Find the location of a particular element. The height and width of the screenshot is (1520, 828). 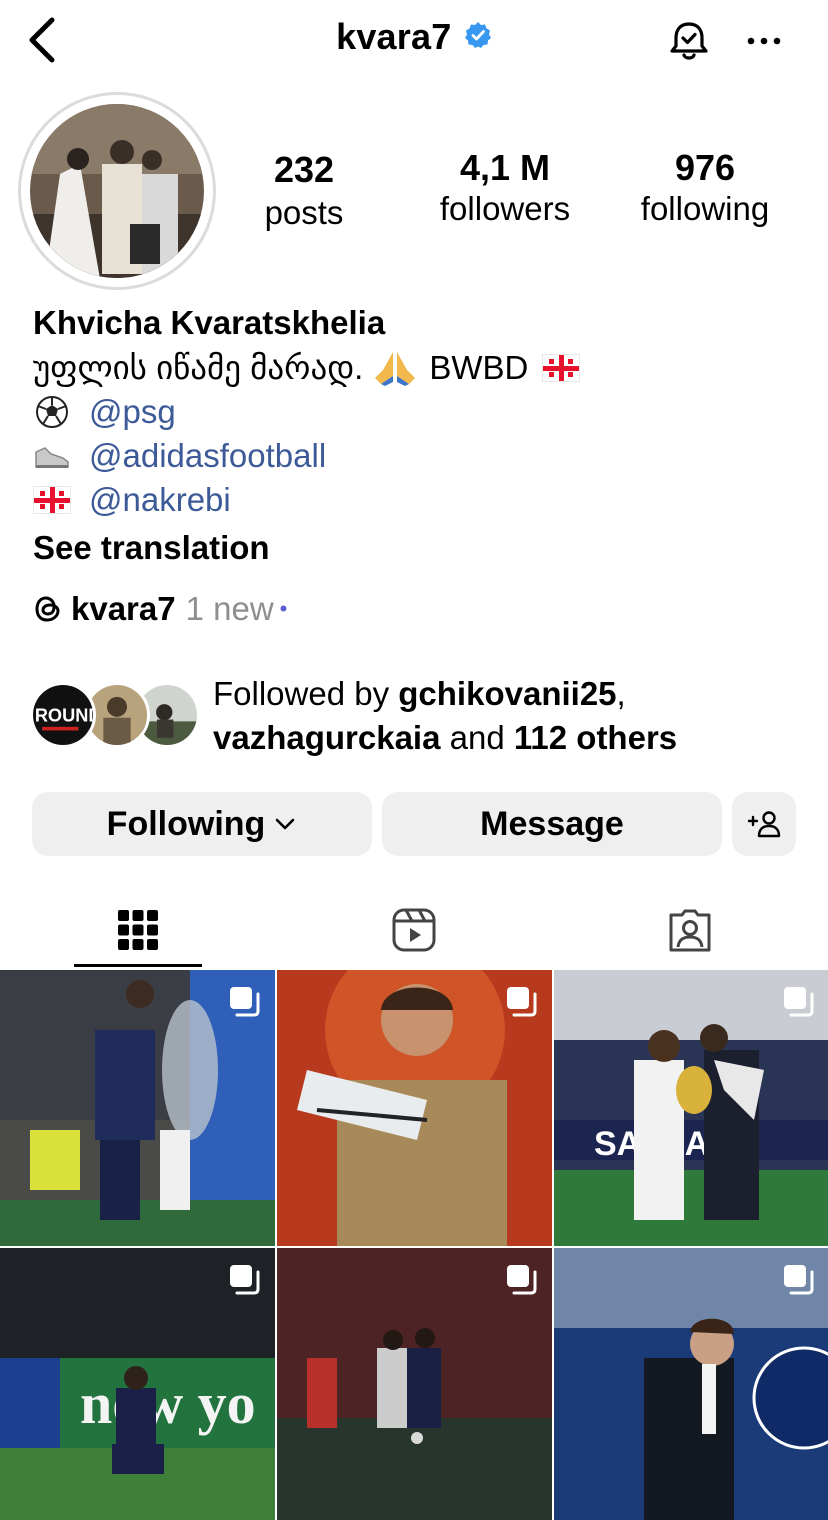

following-button-label: Following is located at coordinates (186, 823).